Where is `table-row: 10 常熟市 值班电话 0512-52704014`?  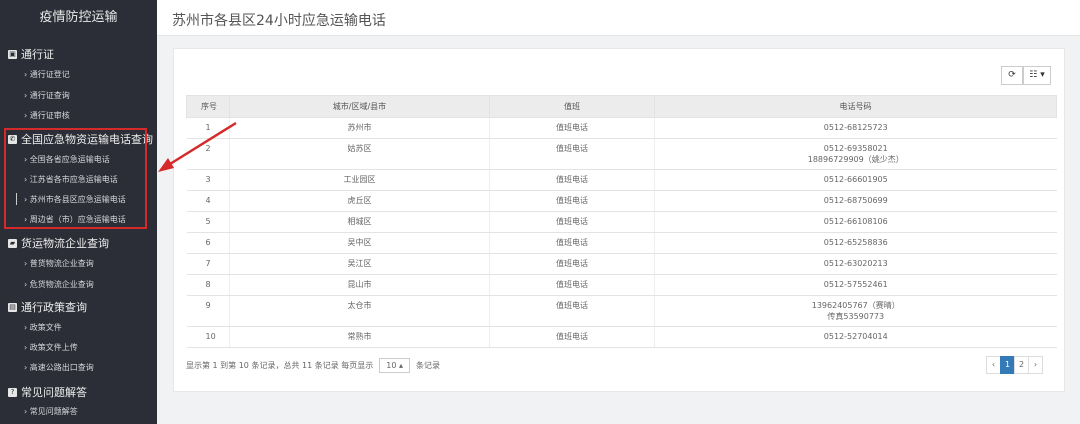
table-row: 10 常熟市 值班电话 0512-52704014 is located at coordinates (621, 337).